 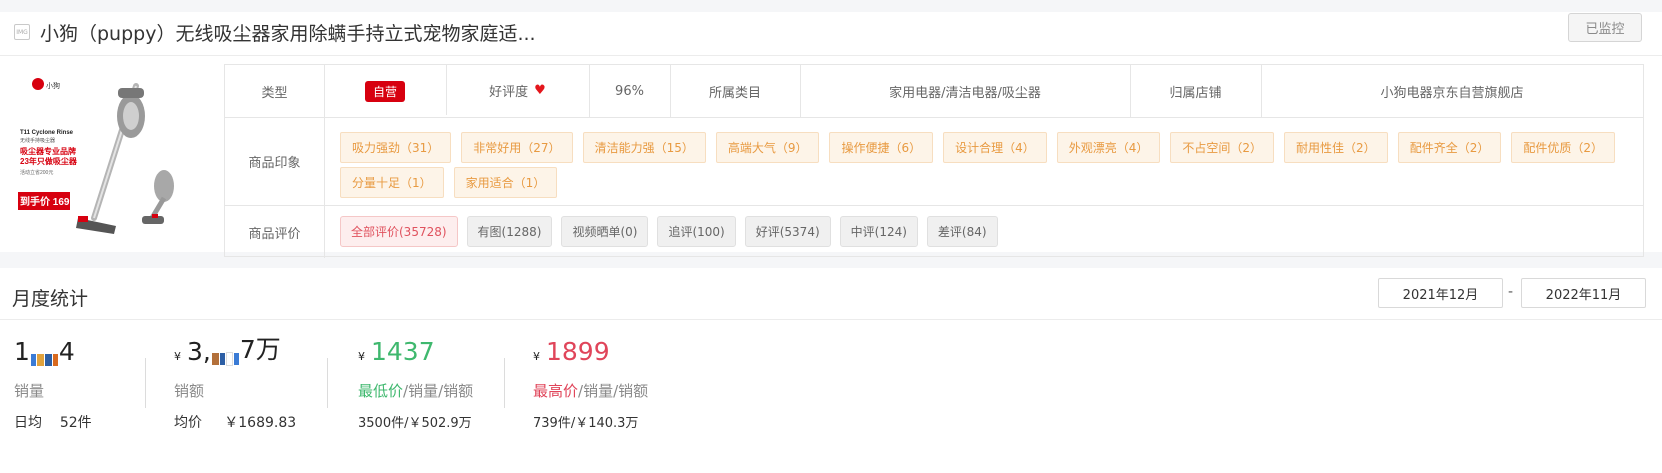 I want to click on review-filter-all: 全部评价(35728), so click(x=399, y=231).